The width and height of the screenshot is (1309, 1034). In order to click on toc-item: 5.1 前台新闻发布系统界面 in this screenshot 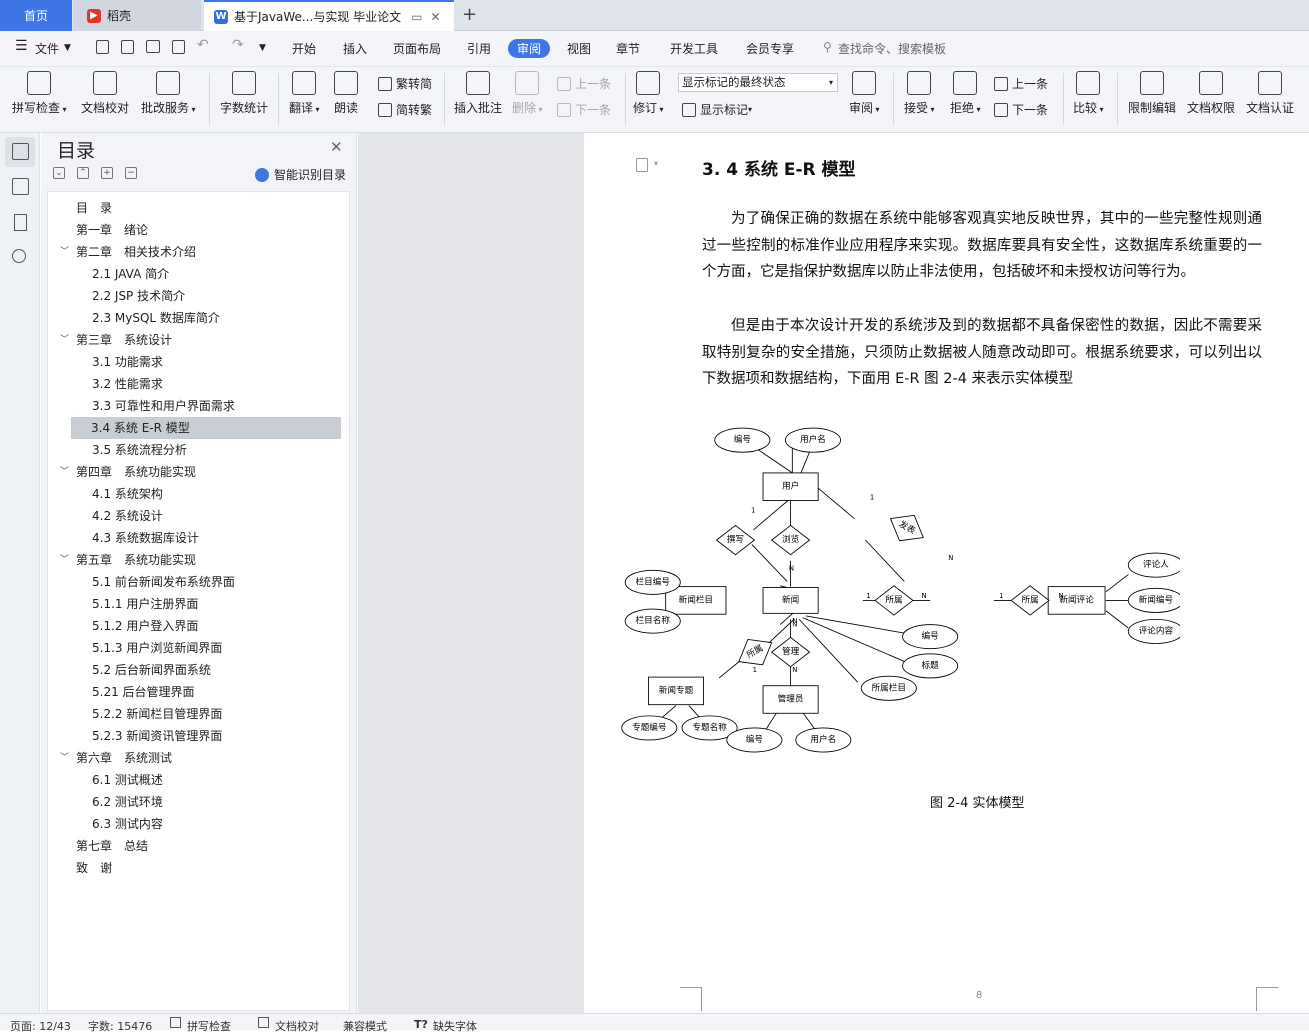, I will do `click(199, 582)`.